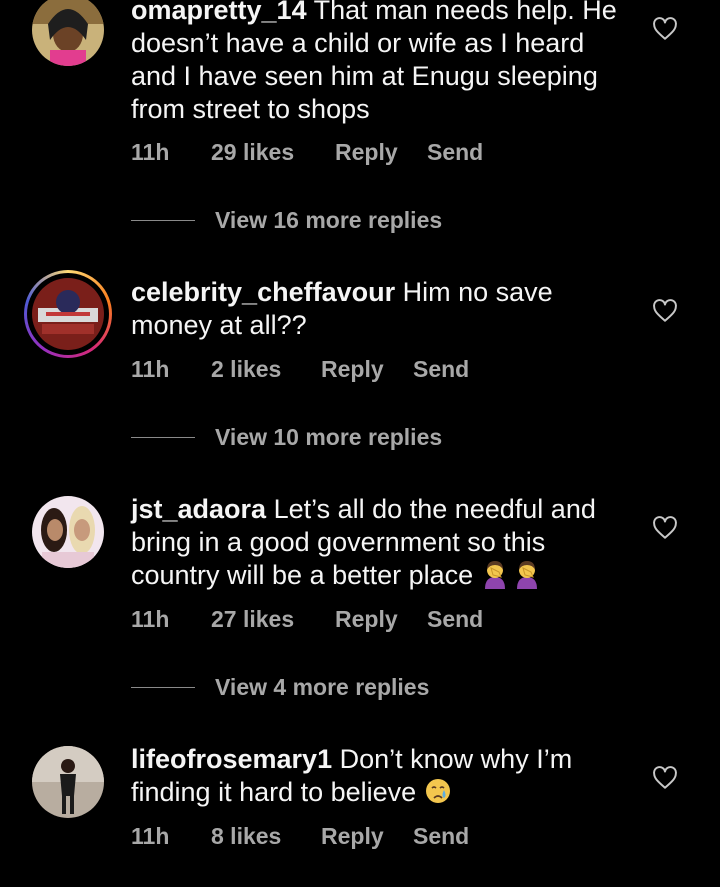  I want to click on view-replies-button: View 10 more replies, so click(286, 437).